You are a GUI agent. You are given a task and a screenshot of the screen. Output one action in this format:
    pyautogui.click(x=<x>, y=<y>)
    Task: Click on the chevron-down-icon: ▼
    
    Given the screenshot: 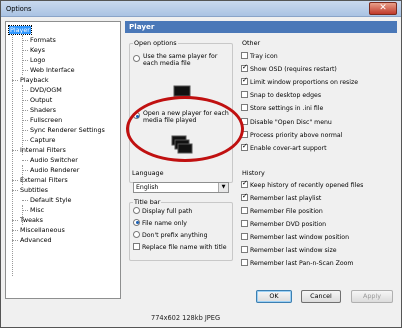 What is the action you would take?
    pyautogui.click(x=223, y=187)
    